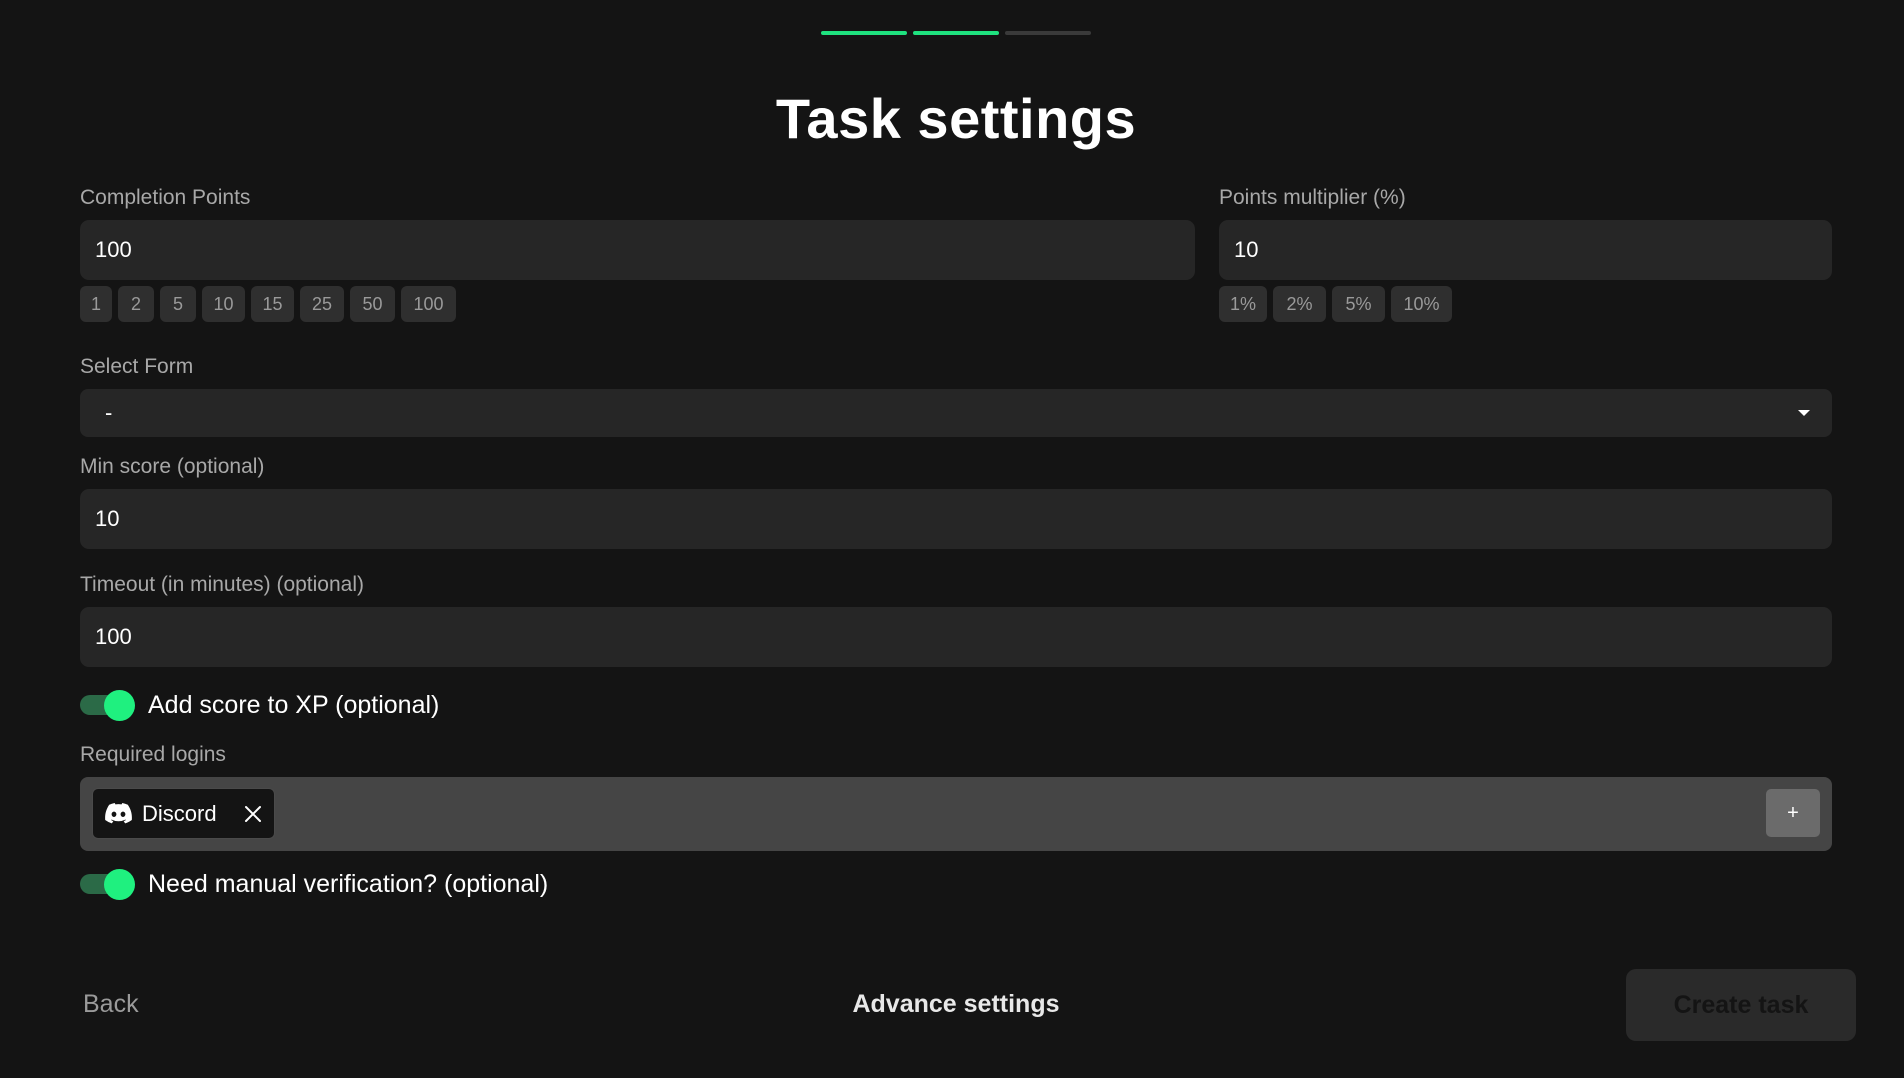 Image resolution: width=1904 pixels, height=1078 pixels. I want to click on points-multiplier-input: 10, so click(1525, 250).